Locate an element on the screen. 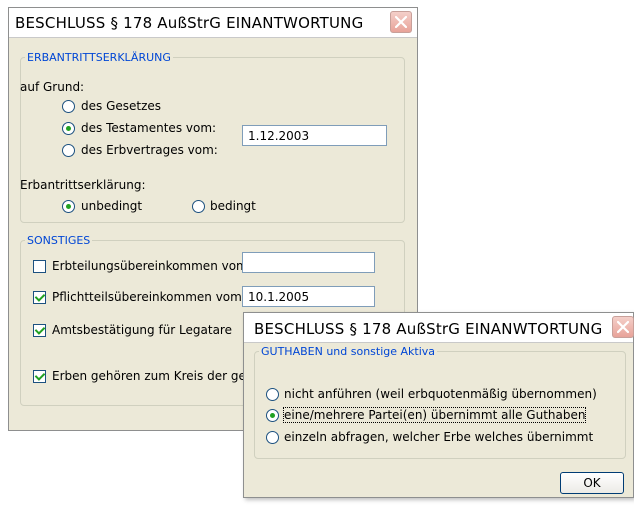 This screenshot has height=505, width=634. sonstiges-legend: SONSTIGES is located at coordinates (59, 240).